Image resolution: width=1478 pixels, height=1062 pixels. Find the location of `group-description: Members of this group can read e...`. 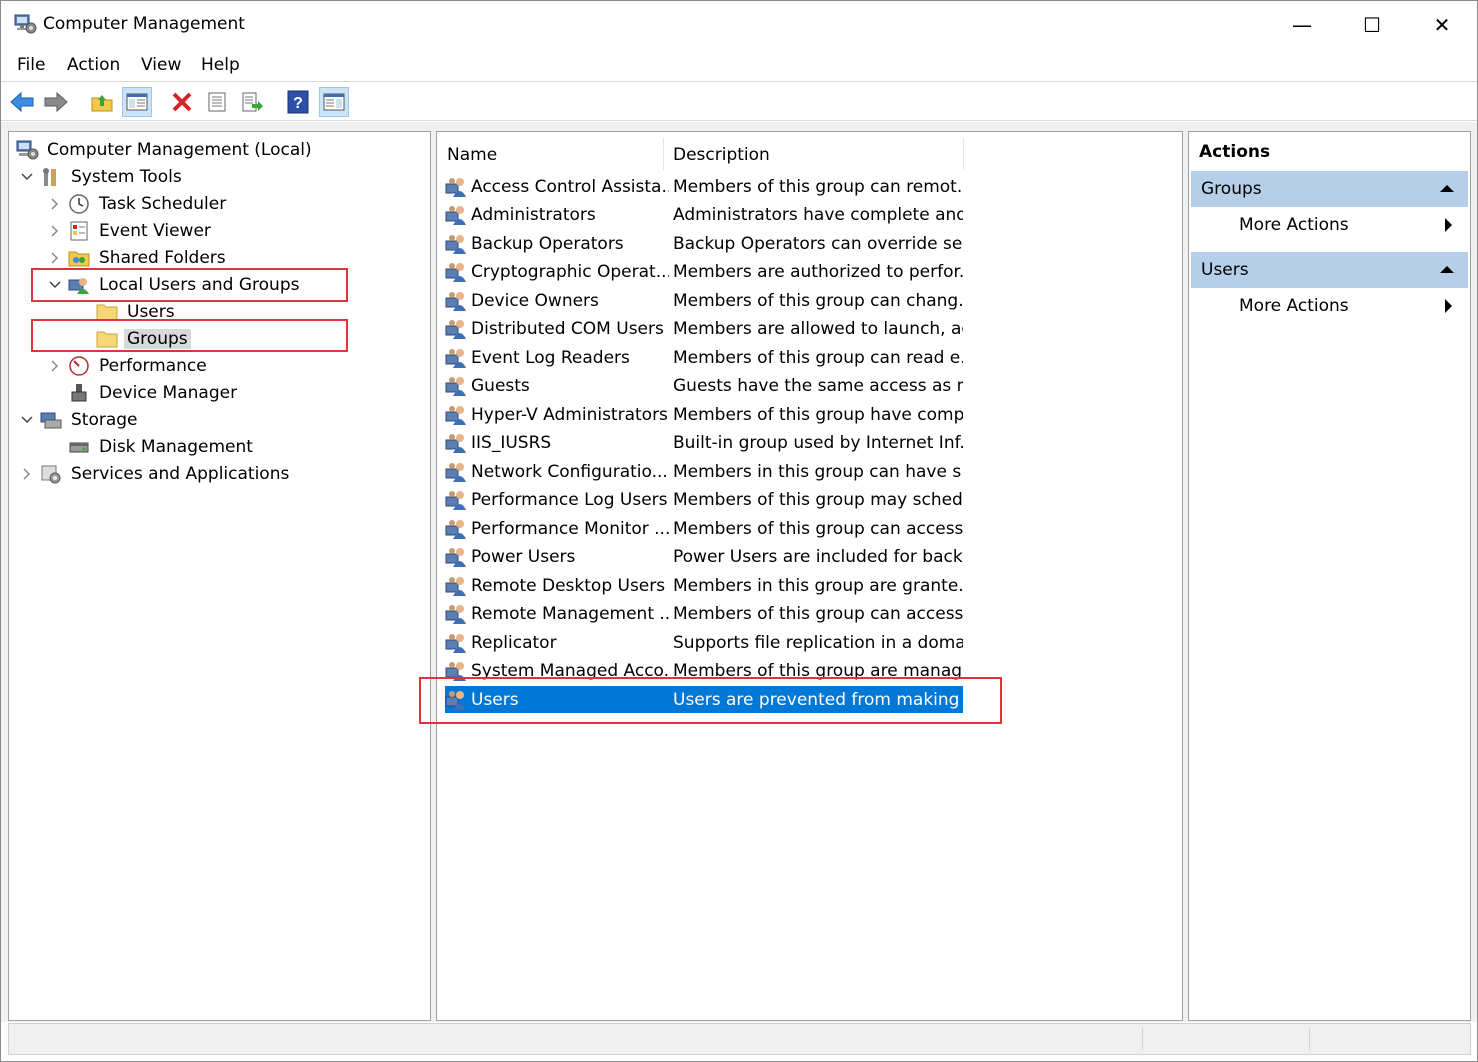

group-description: Members of this group can read e... is located at coordinates (818, 357).